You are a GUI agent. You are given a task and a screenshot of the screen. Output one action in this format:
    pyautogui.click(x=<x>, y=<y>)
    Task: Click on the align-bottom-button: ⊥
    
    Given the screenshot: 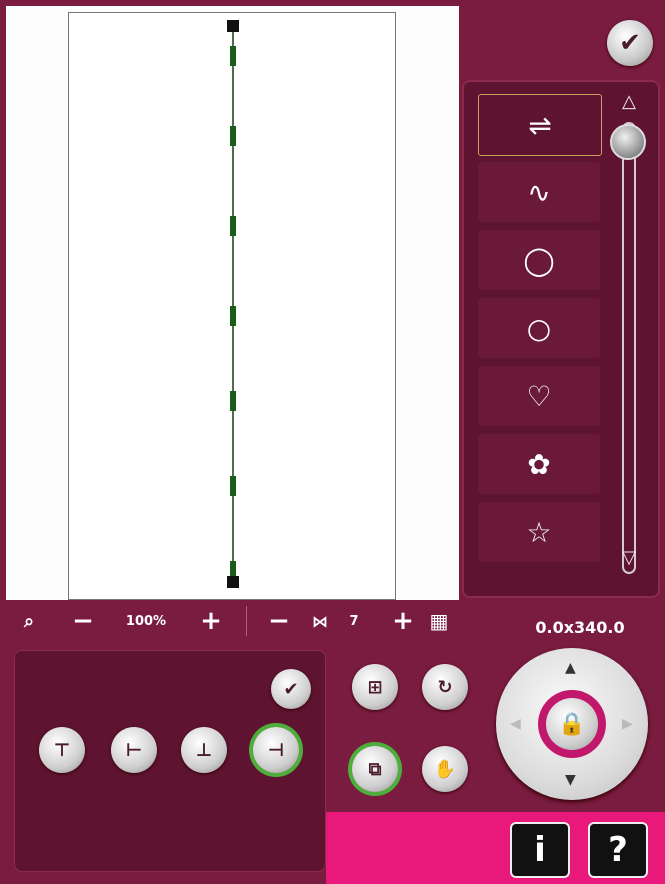 What is the action you would take?
    pyautogui.click(x=204, y=750)
    